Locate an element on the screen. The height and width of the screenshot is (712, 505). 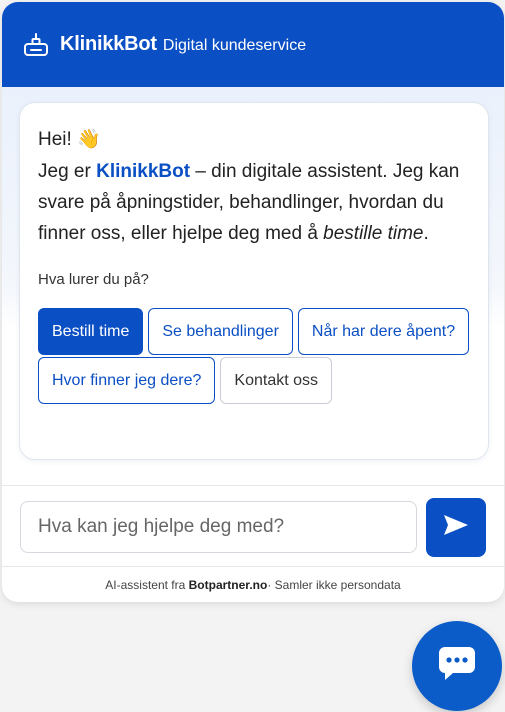
footer-provider: Botpartner.no is located at coordinates (228, 584).